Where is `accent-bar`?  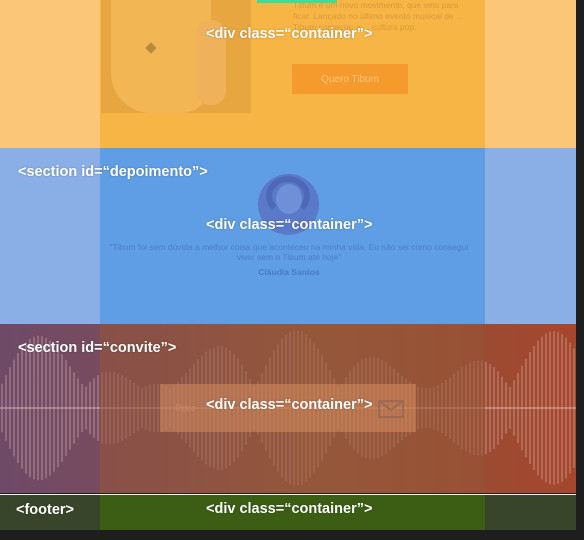
accent-bar is located at coordinates (297, 1).